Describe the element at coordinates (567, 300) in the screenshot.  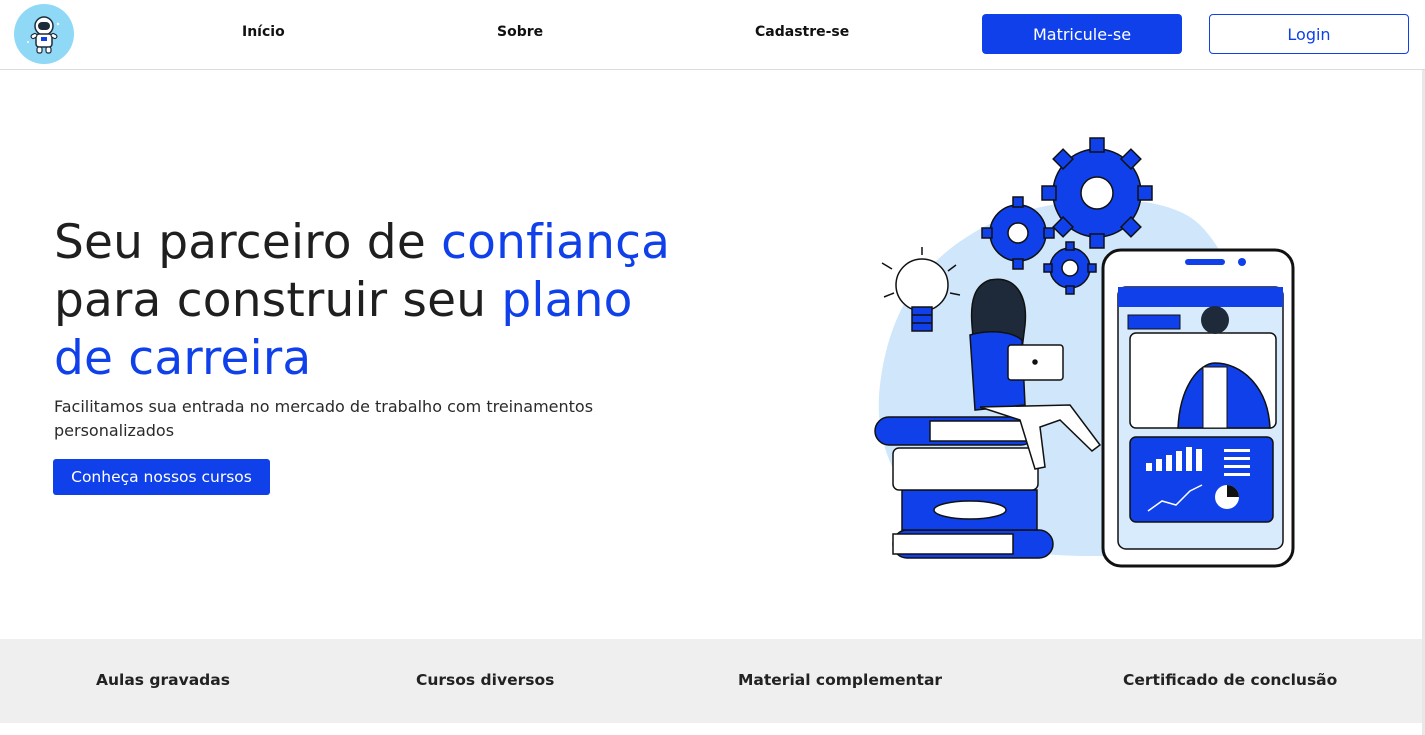
I see `hero-title-accent2: plano` at that location.